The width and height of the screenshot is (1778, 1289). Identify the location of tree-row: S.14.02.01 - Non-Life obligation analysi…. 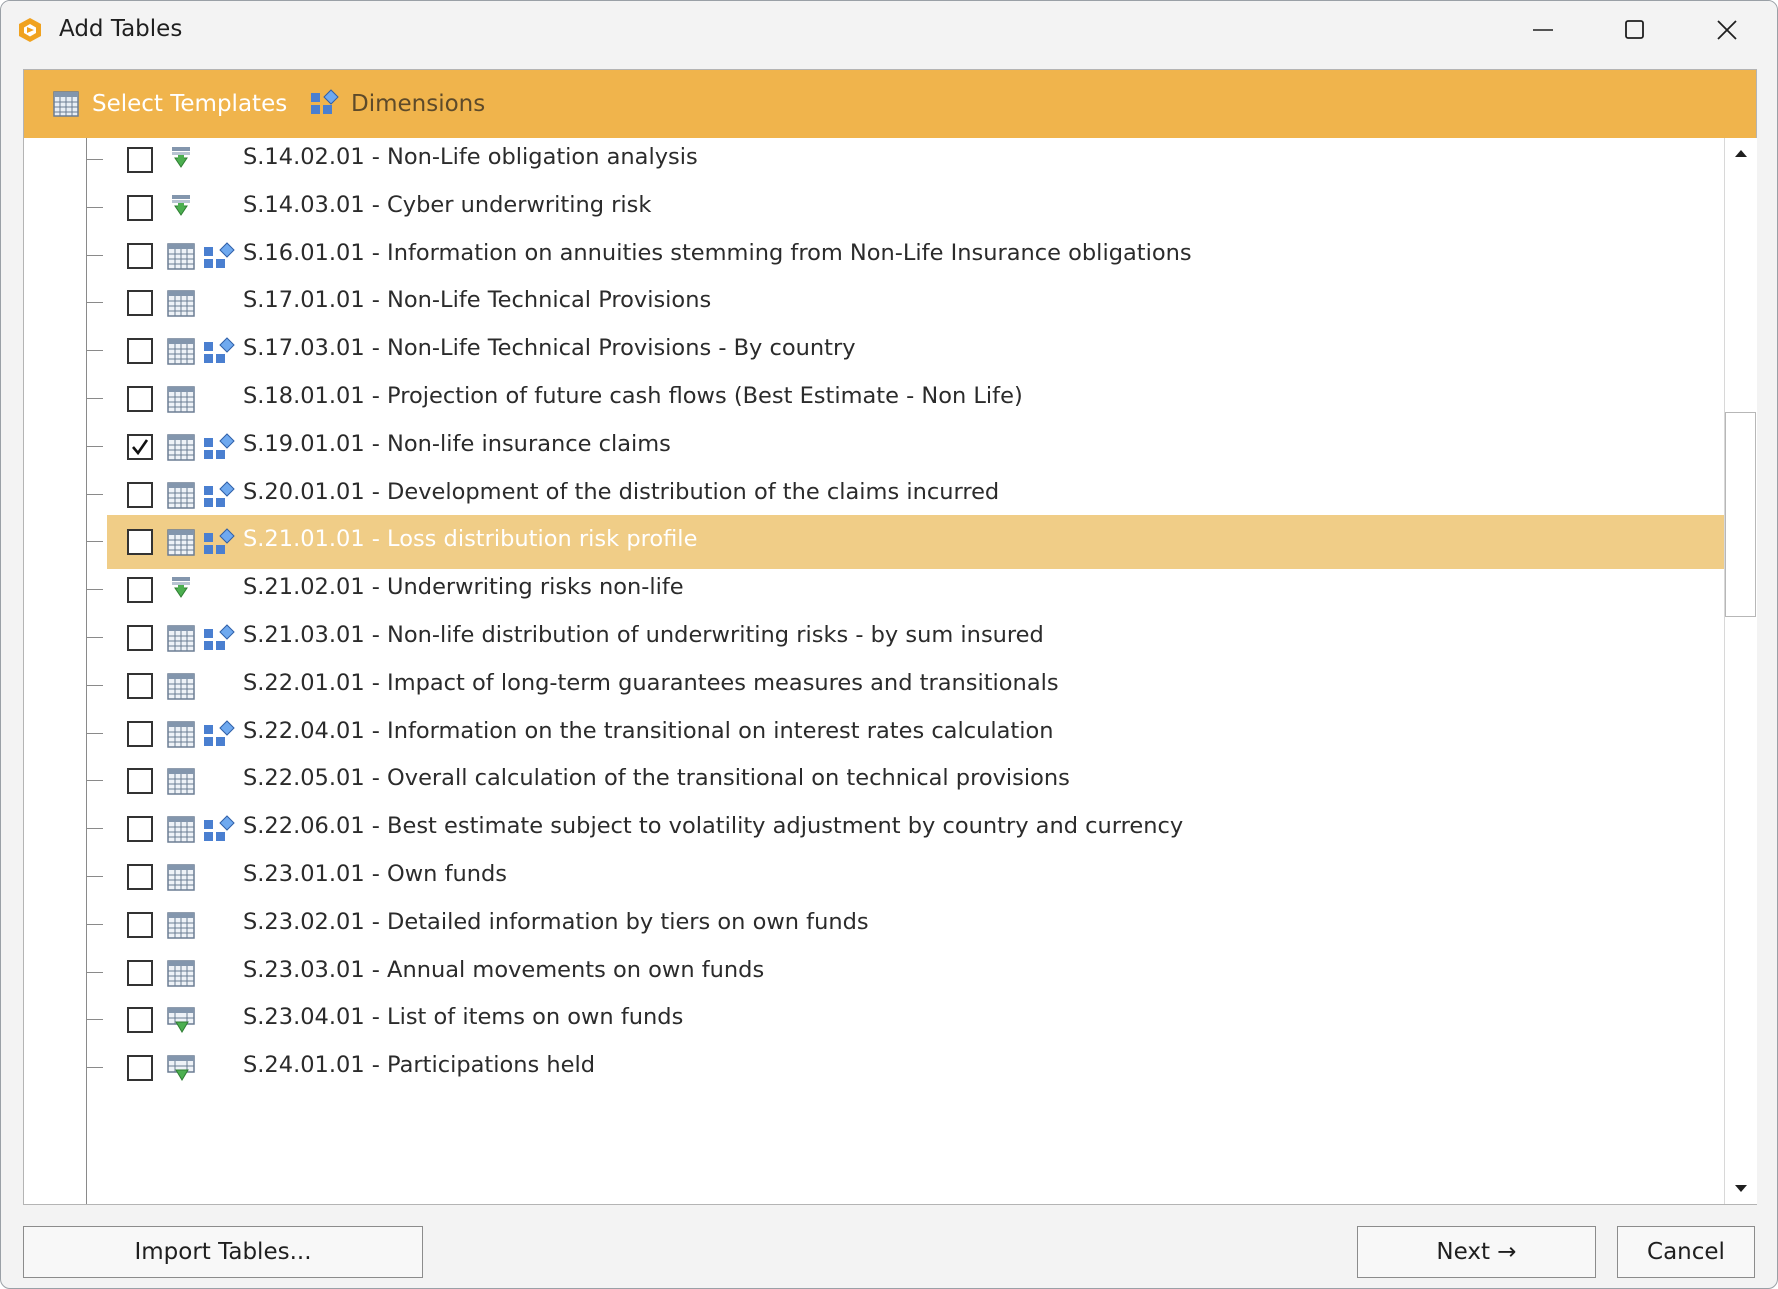
(874, 162).